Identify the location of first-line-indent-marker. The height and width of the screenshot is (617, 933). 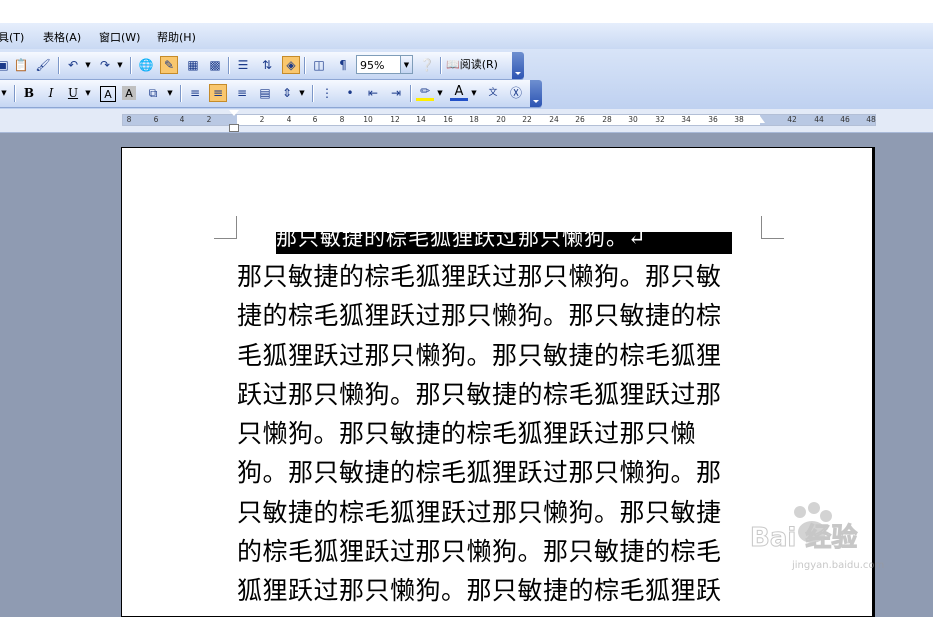
(234, 113).